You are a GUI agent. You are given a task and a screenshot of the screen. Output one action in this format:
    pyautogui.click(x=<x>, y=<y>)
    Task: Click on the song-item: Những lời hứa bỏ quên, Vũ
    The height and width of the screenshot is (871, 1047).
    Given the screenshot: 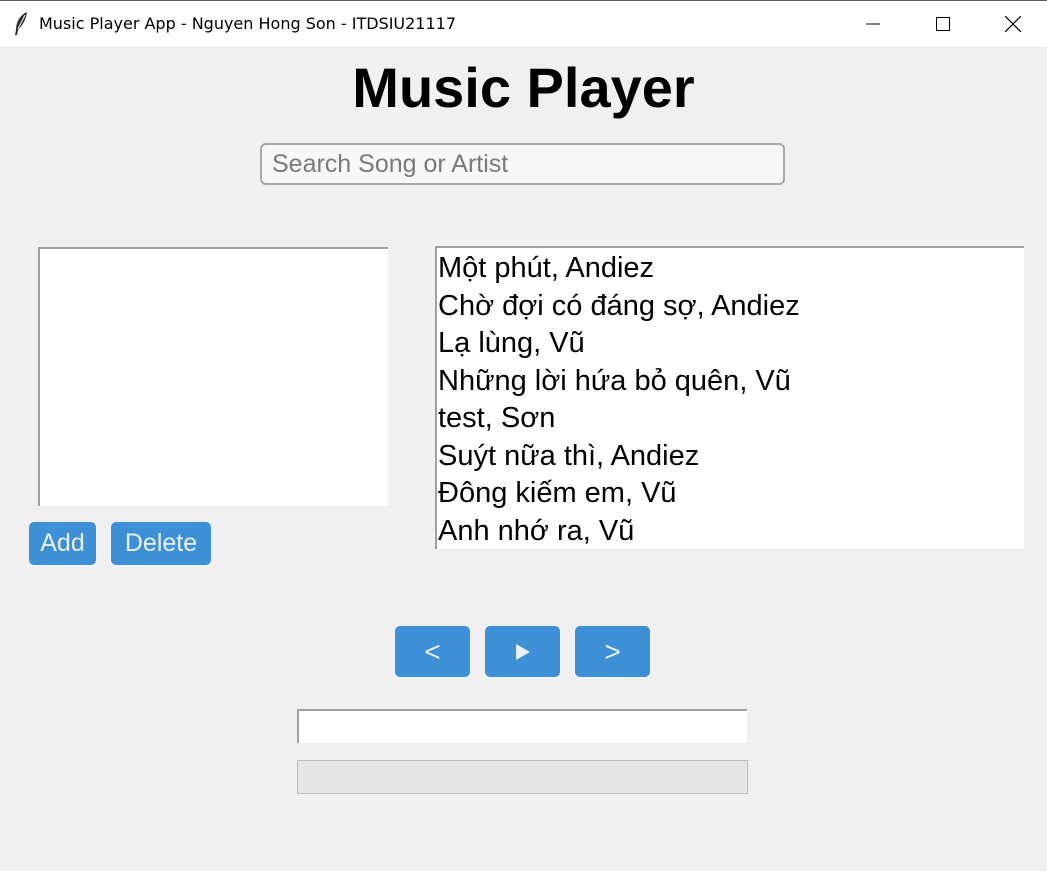 What is the action you would take?
    pyautogui.click(x=730, y=382)
    